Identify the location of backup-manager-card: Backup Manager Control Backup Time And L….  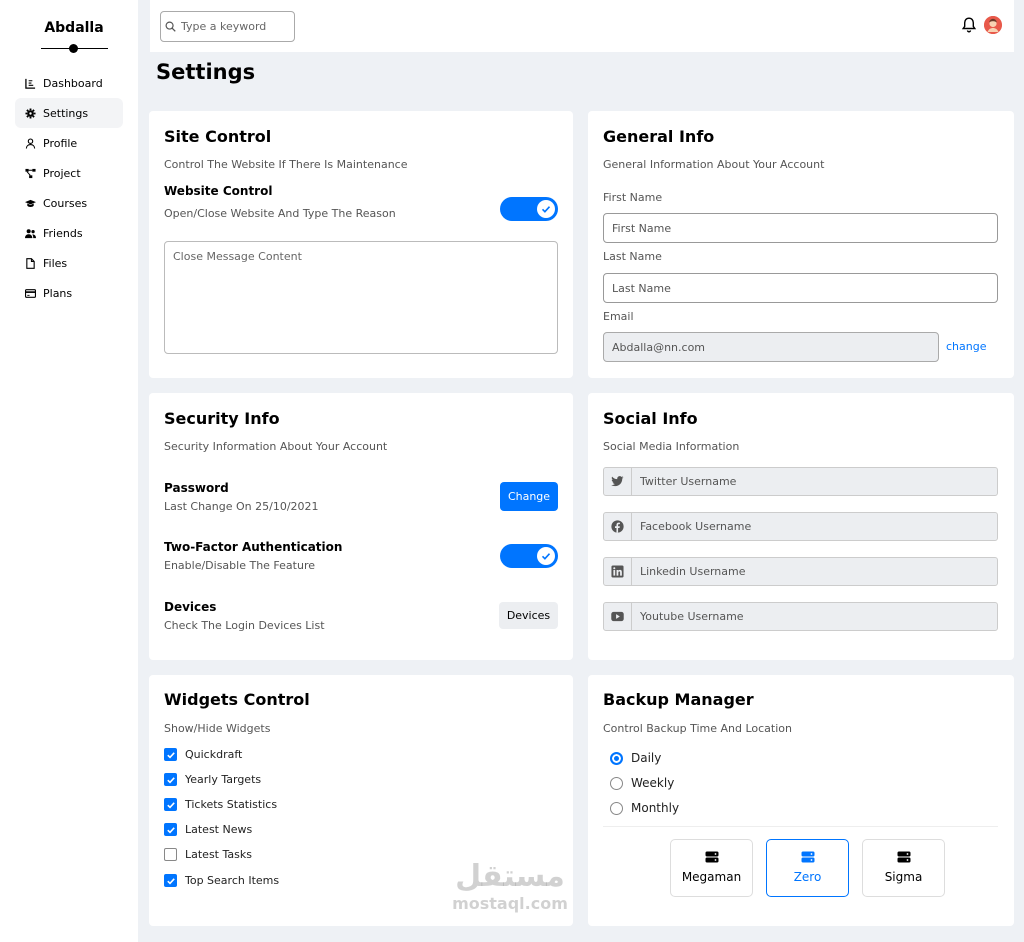
(801, 800).